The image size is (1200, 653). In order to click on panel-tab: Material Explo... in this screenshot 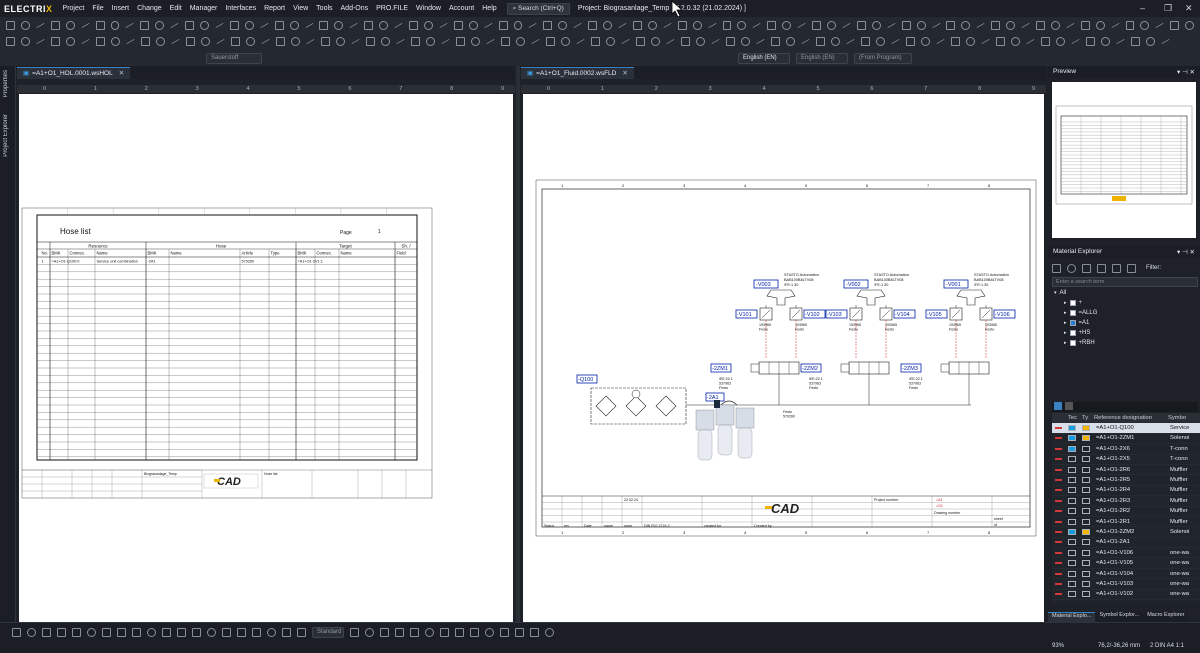, I will do `click(1072, 617)`.